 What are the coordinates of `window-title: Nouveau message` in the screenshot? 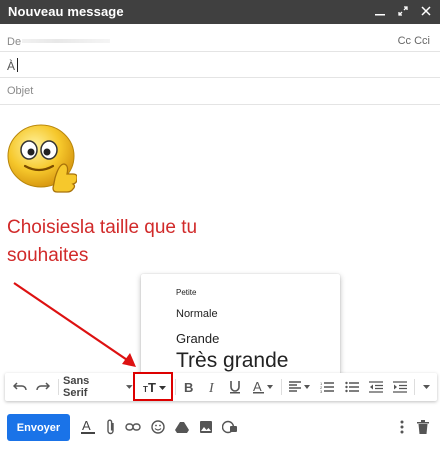 It's located at (66, 11).